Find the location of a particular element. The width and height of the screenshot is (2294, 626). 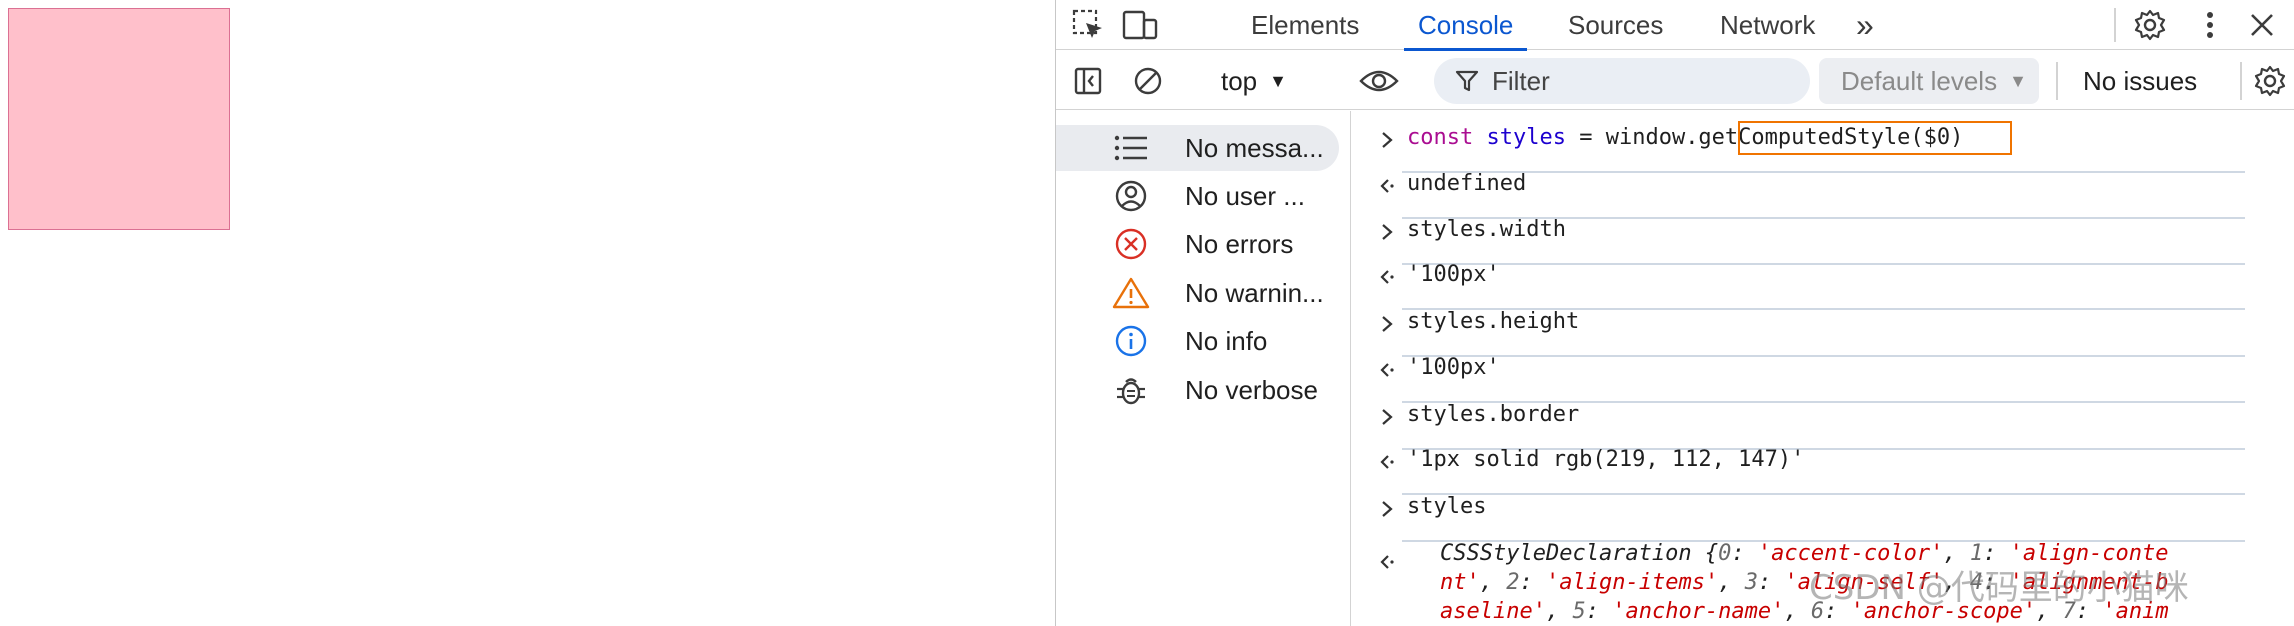

sidebar-item-verbose: No verbose is located at coordinates (1203, 390).